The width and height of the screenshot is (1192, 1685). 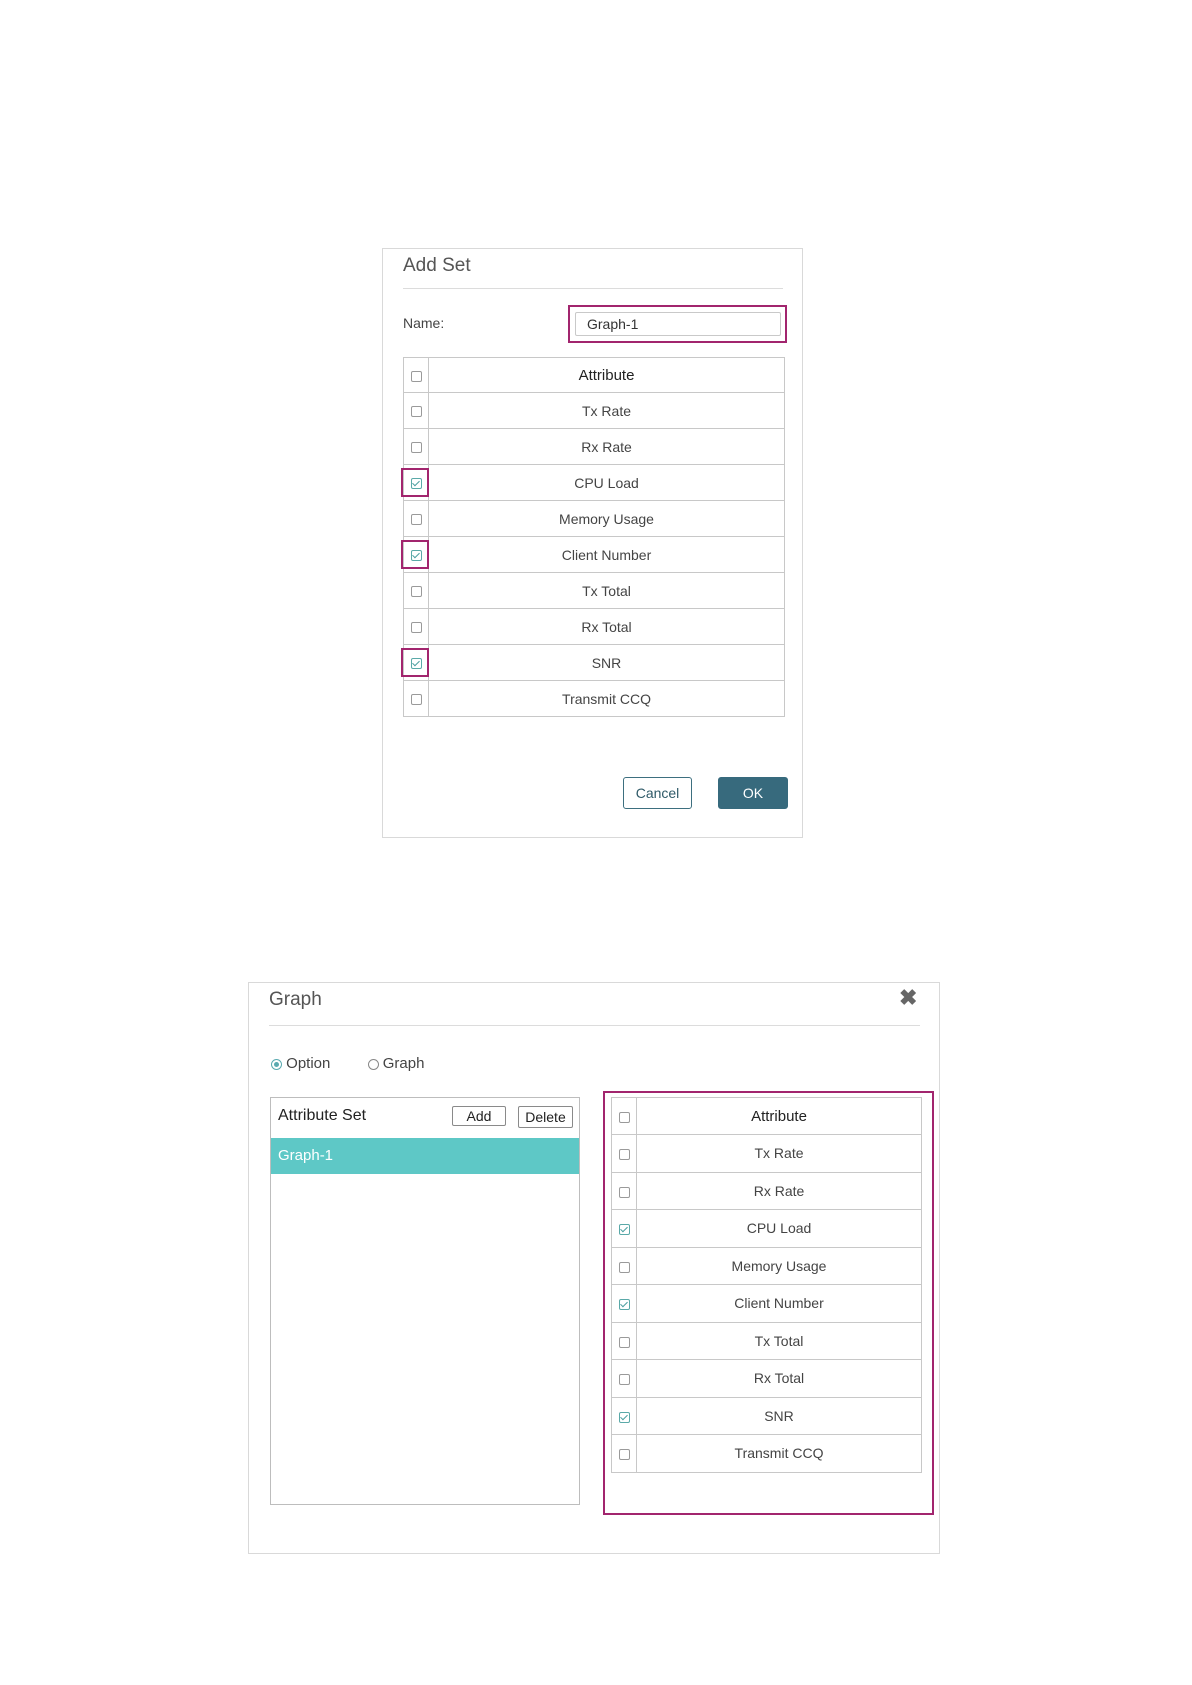 I want to click on attribute-set-item: Graph-1, so click(x=425, y=1156).